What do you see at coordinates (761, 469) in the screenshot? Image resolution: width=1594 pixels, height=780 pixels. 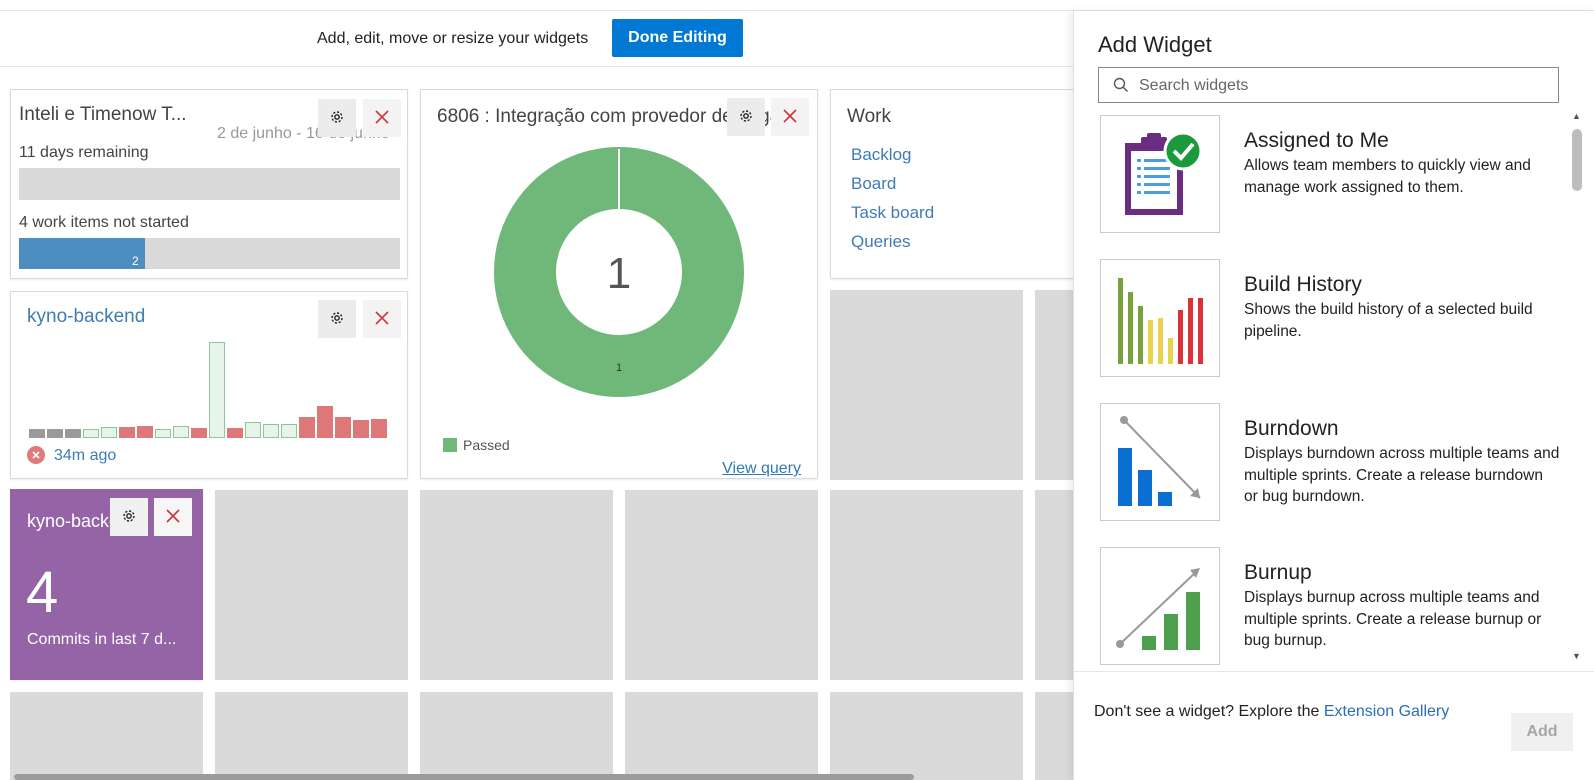 I see `view-query-link: View query` at bounding box center [761, 469].